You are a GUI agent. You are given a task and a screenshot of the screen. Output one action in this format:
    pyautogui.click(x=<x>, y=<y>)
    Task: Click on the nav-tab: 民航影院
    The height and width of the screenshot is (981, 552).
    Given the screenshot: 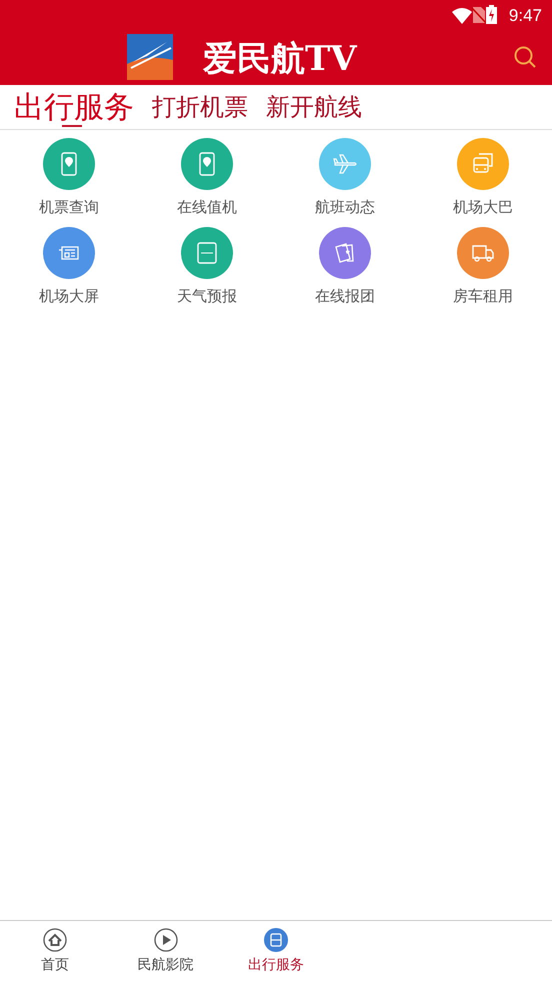 What is the action you would take?
    pyautogui.click(x=165, y=951)
    